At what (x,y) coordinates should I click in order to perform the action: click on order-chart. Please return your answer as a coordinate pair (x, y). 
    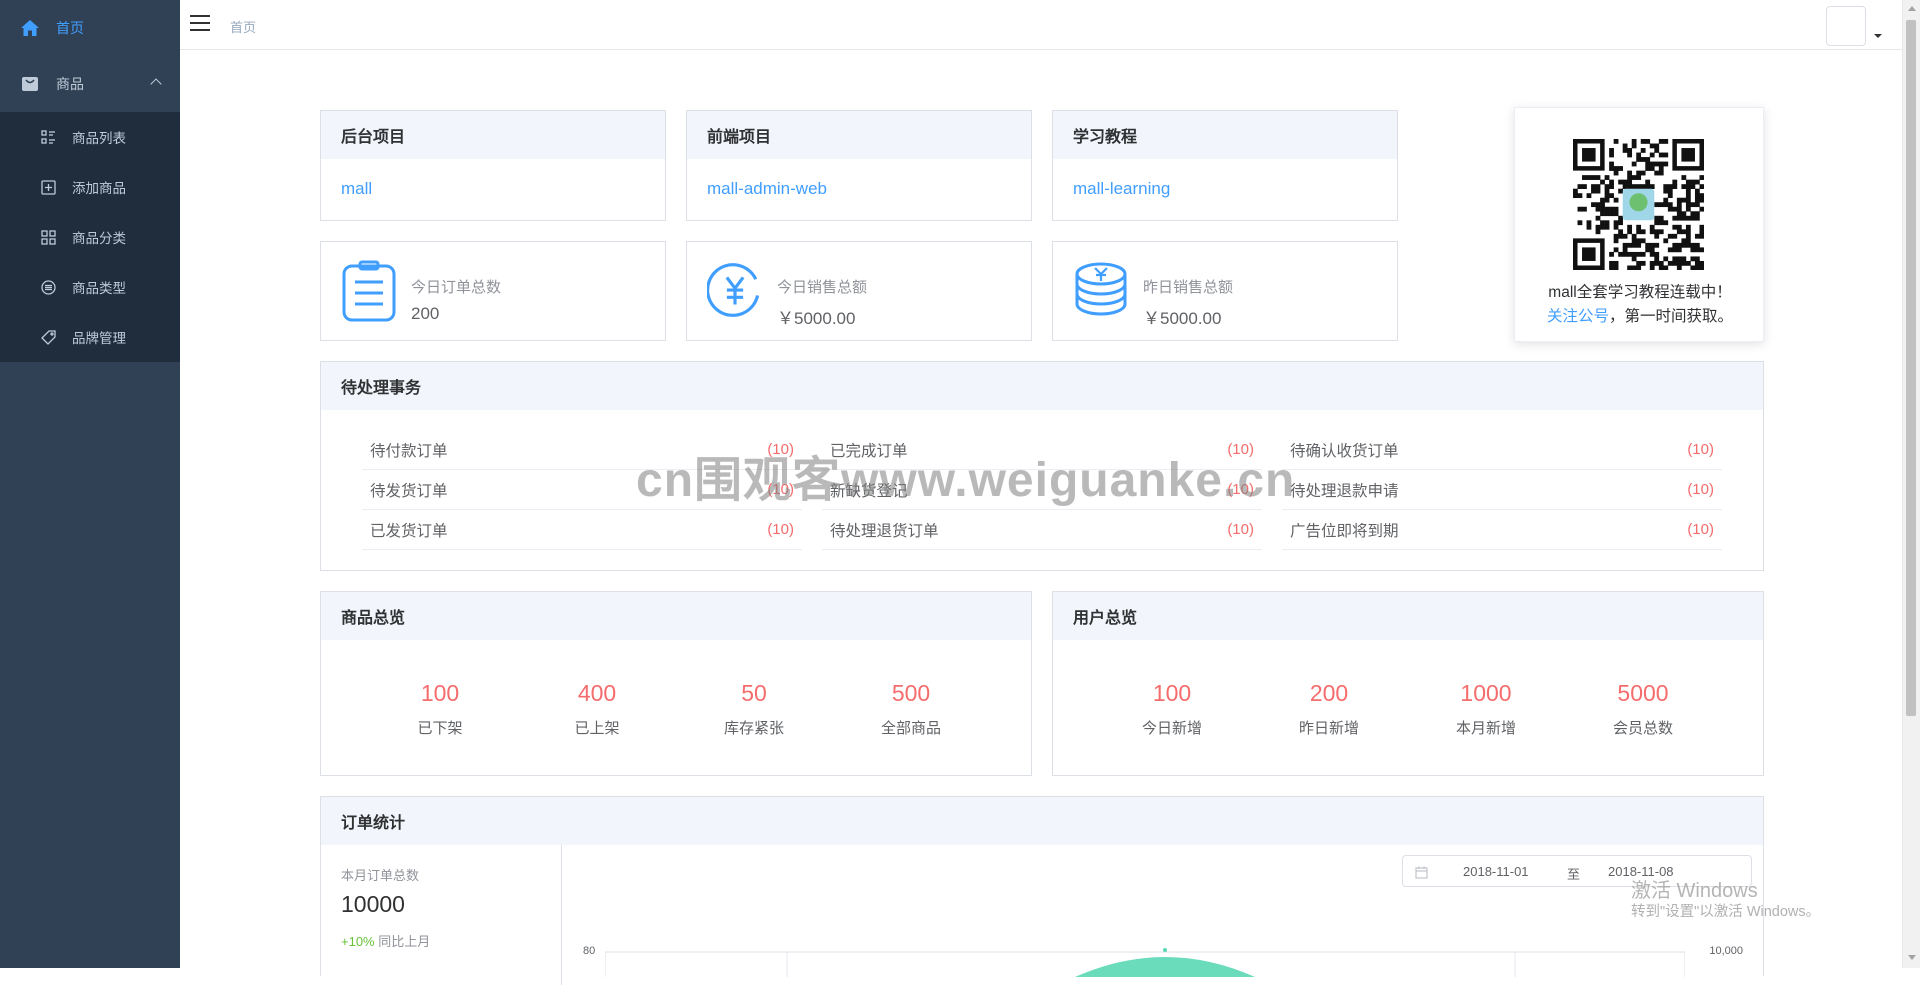
    Looking at the image, I should click on (1145, 962).